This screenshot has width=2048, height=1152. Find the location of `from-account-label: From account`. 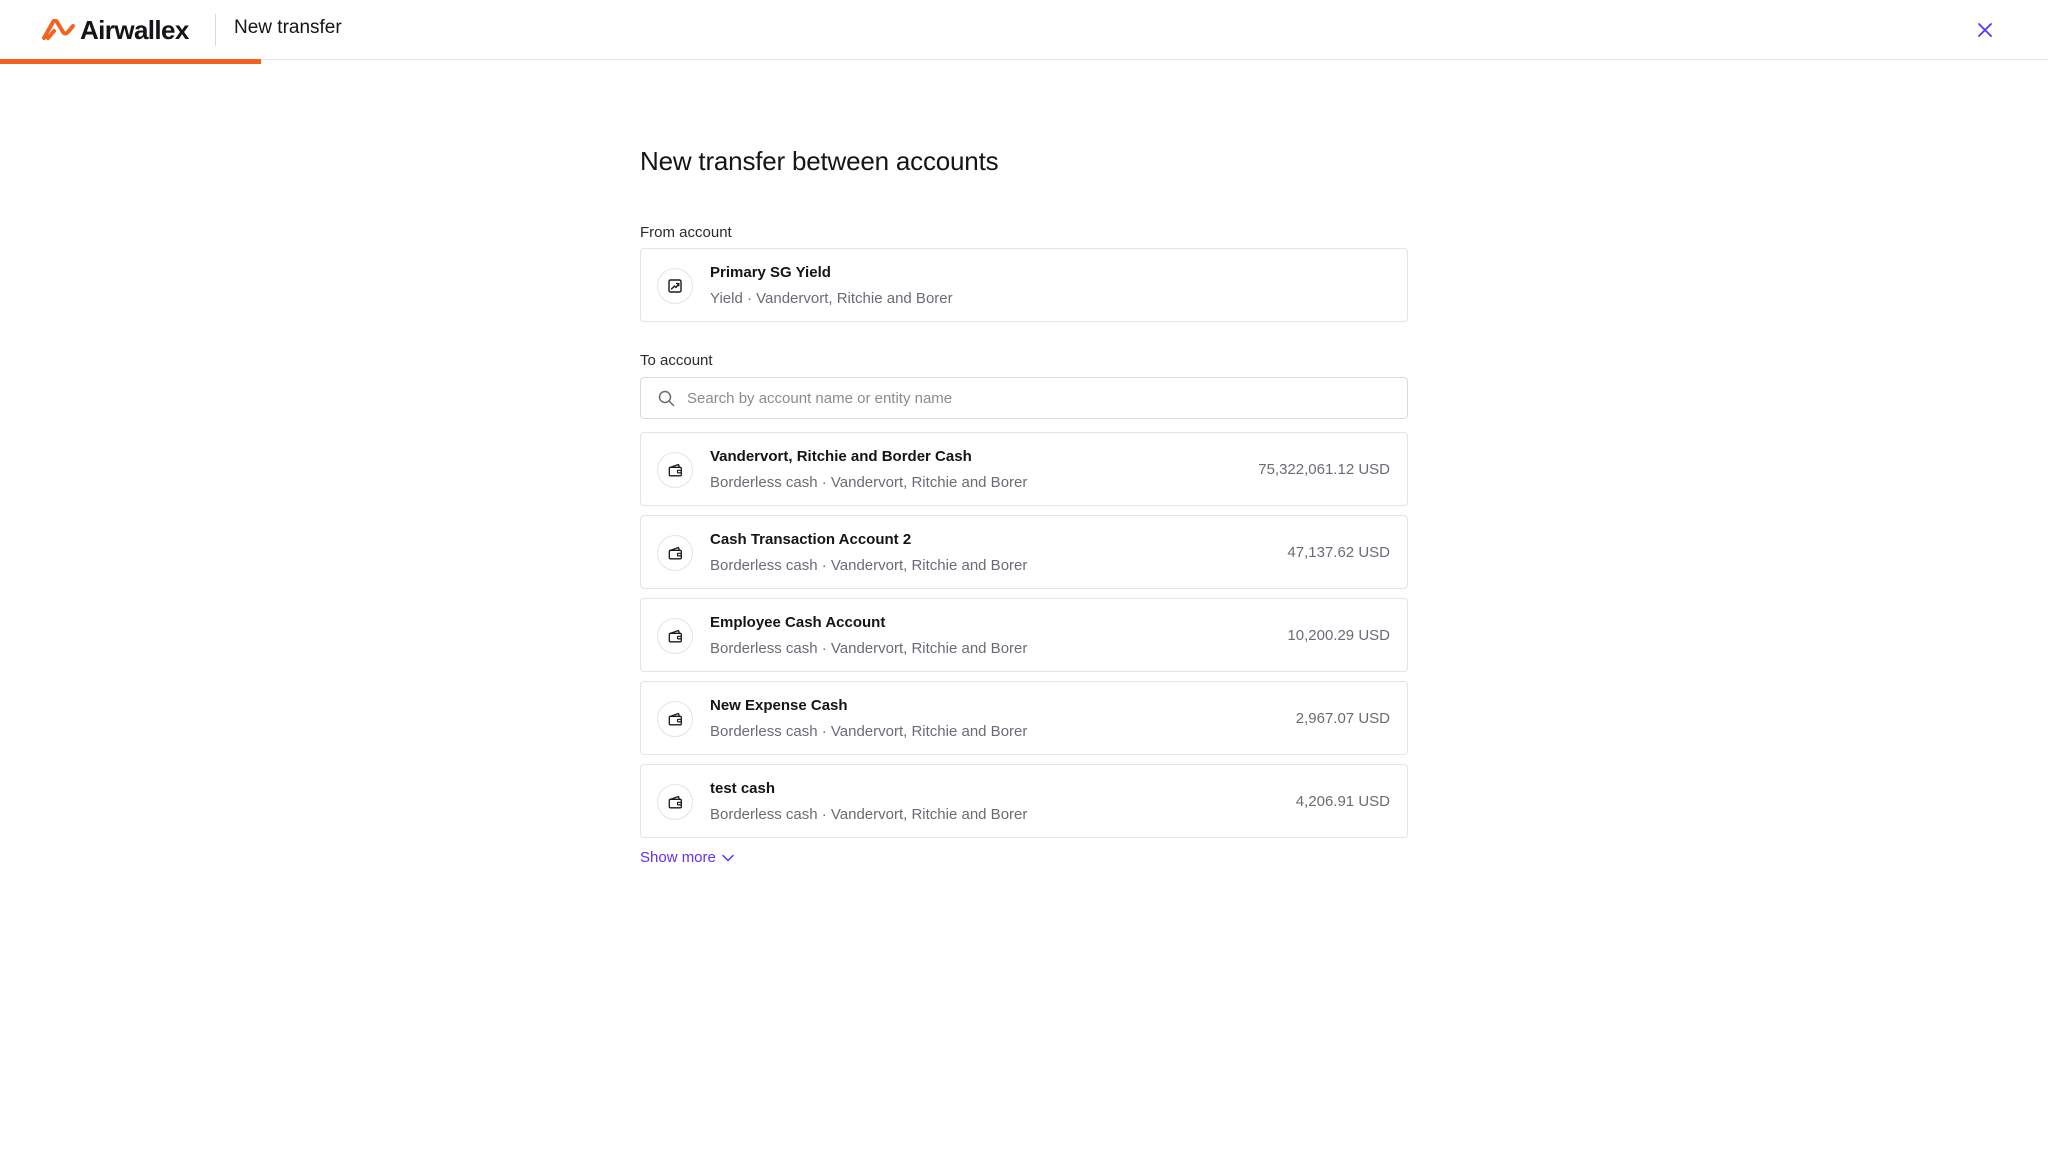

from-account-label: From account is located at coordinates (686, 232).